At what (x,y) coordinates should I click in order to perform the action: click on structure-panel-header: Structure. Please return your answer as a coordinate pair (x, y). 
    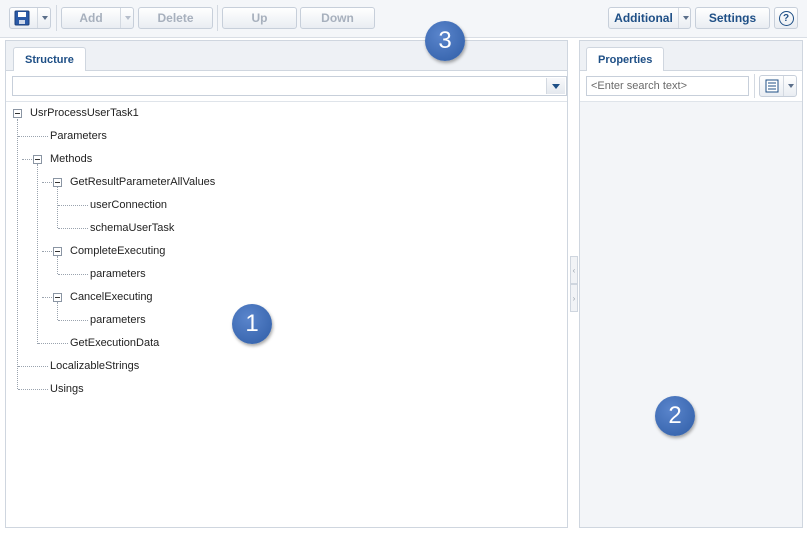
    Looking at the image, I should click on (286, 56).